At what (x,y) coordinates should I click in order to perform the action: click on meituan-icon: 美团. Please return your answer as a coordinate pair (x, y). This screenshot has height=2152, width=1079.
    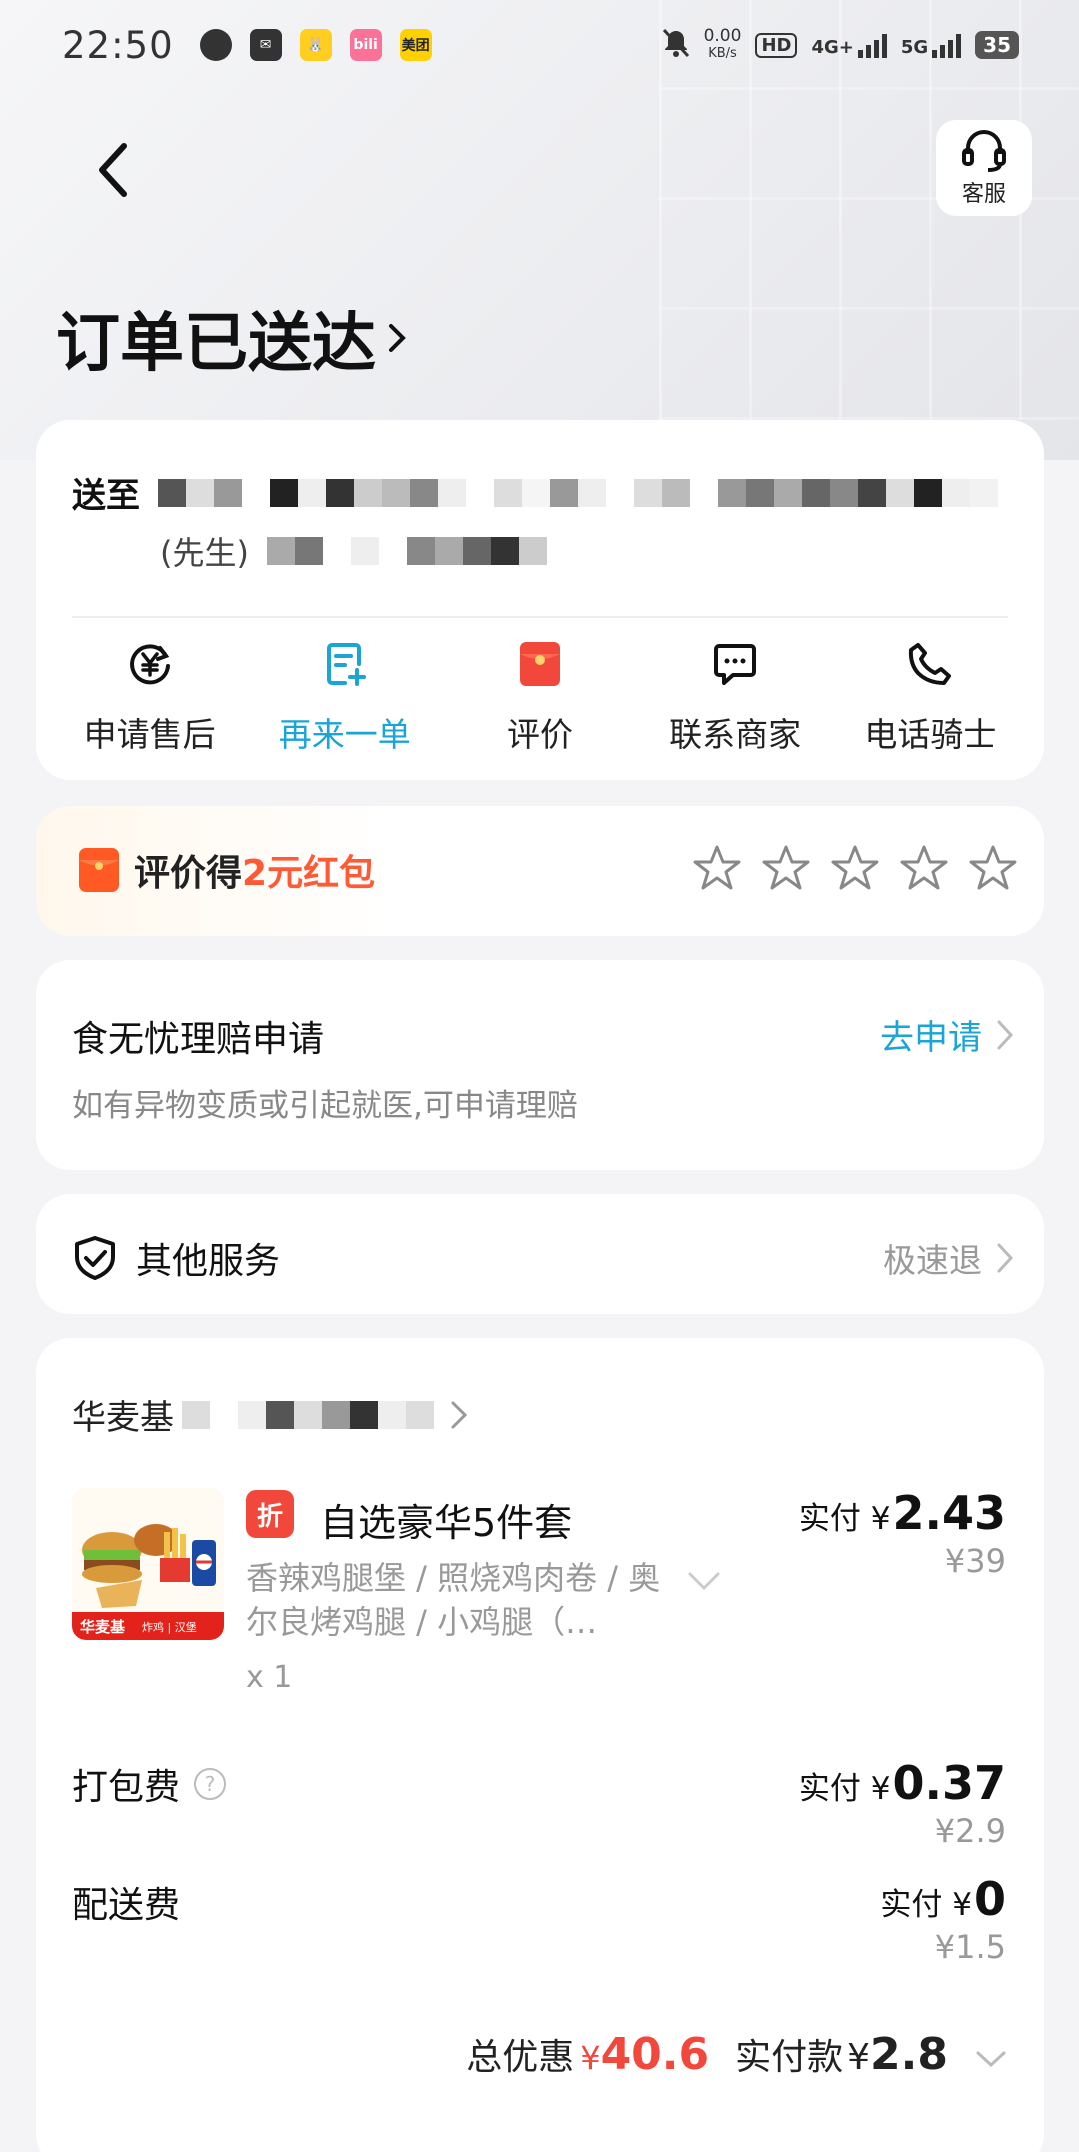
    Looking at the image, I should click on (415, 45).